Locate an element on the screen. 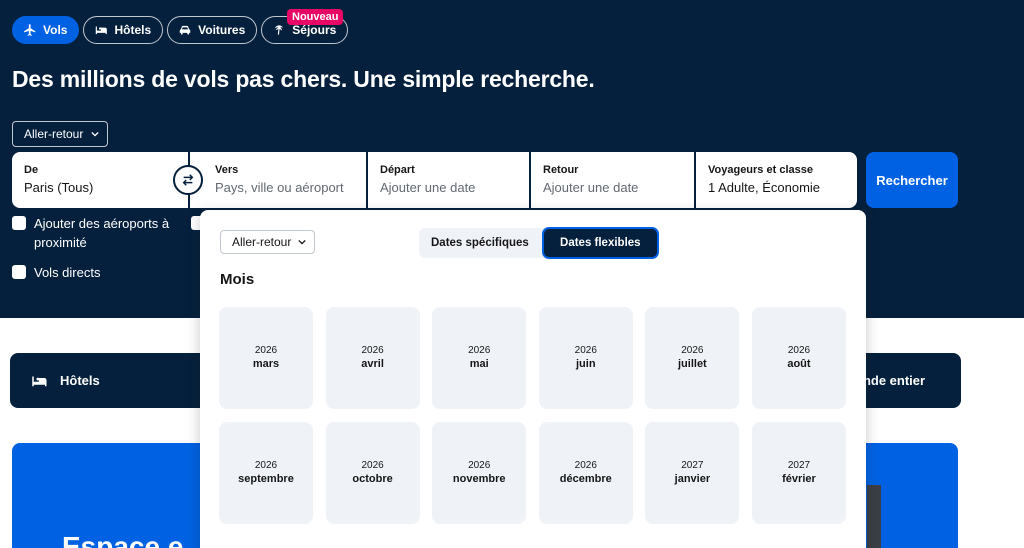 The height and width of the screenshot is (548, 1024). origin-label: De is located at coordinates (31, 170).